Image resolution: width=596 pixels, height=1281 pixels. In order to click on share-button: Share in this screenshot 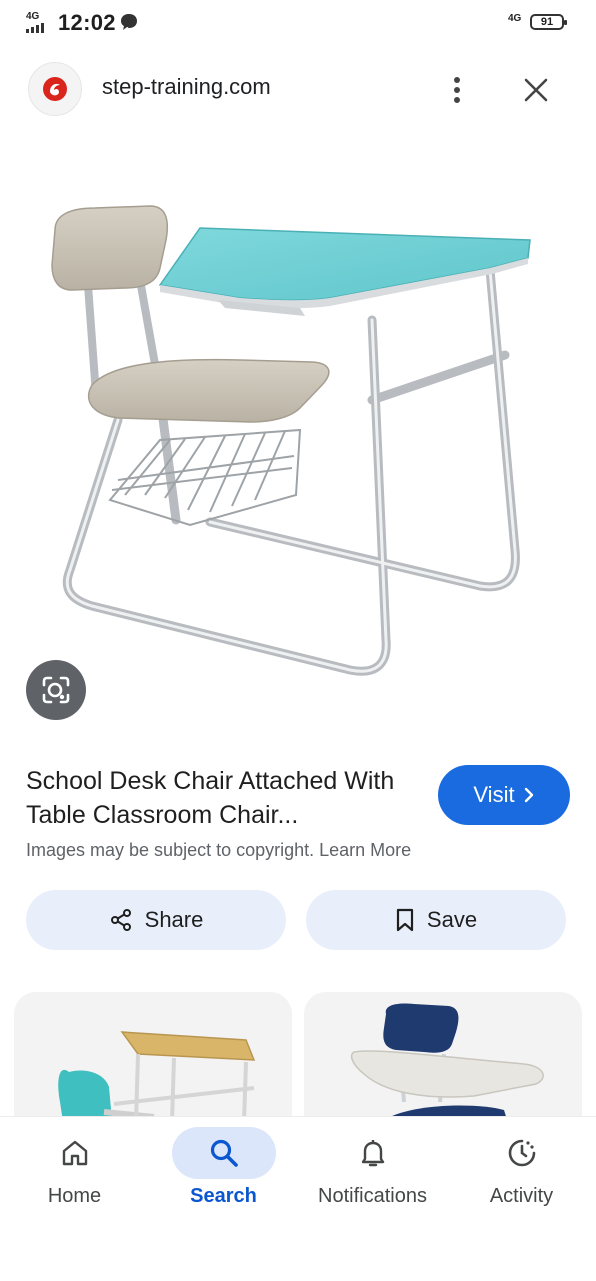, I will do `click(156, 920)`.